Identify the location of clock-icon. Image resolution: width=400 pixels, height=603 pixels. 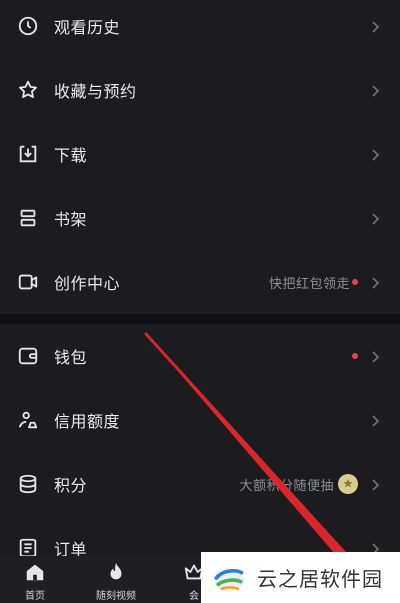
(28, 26).